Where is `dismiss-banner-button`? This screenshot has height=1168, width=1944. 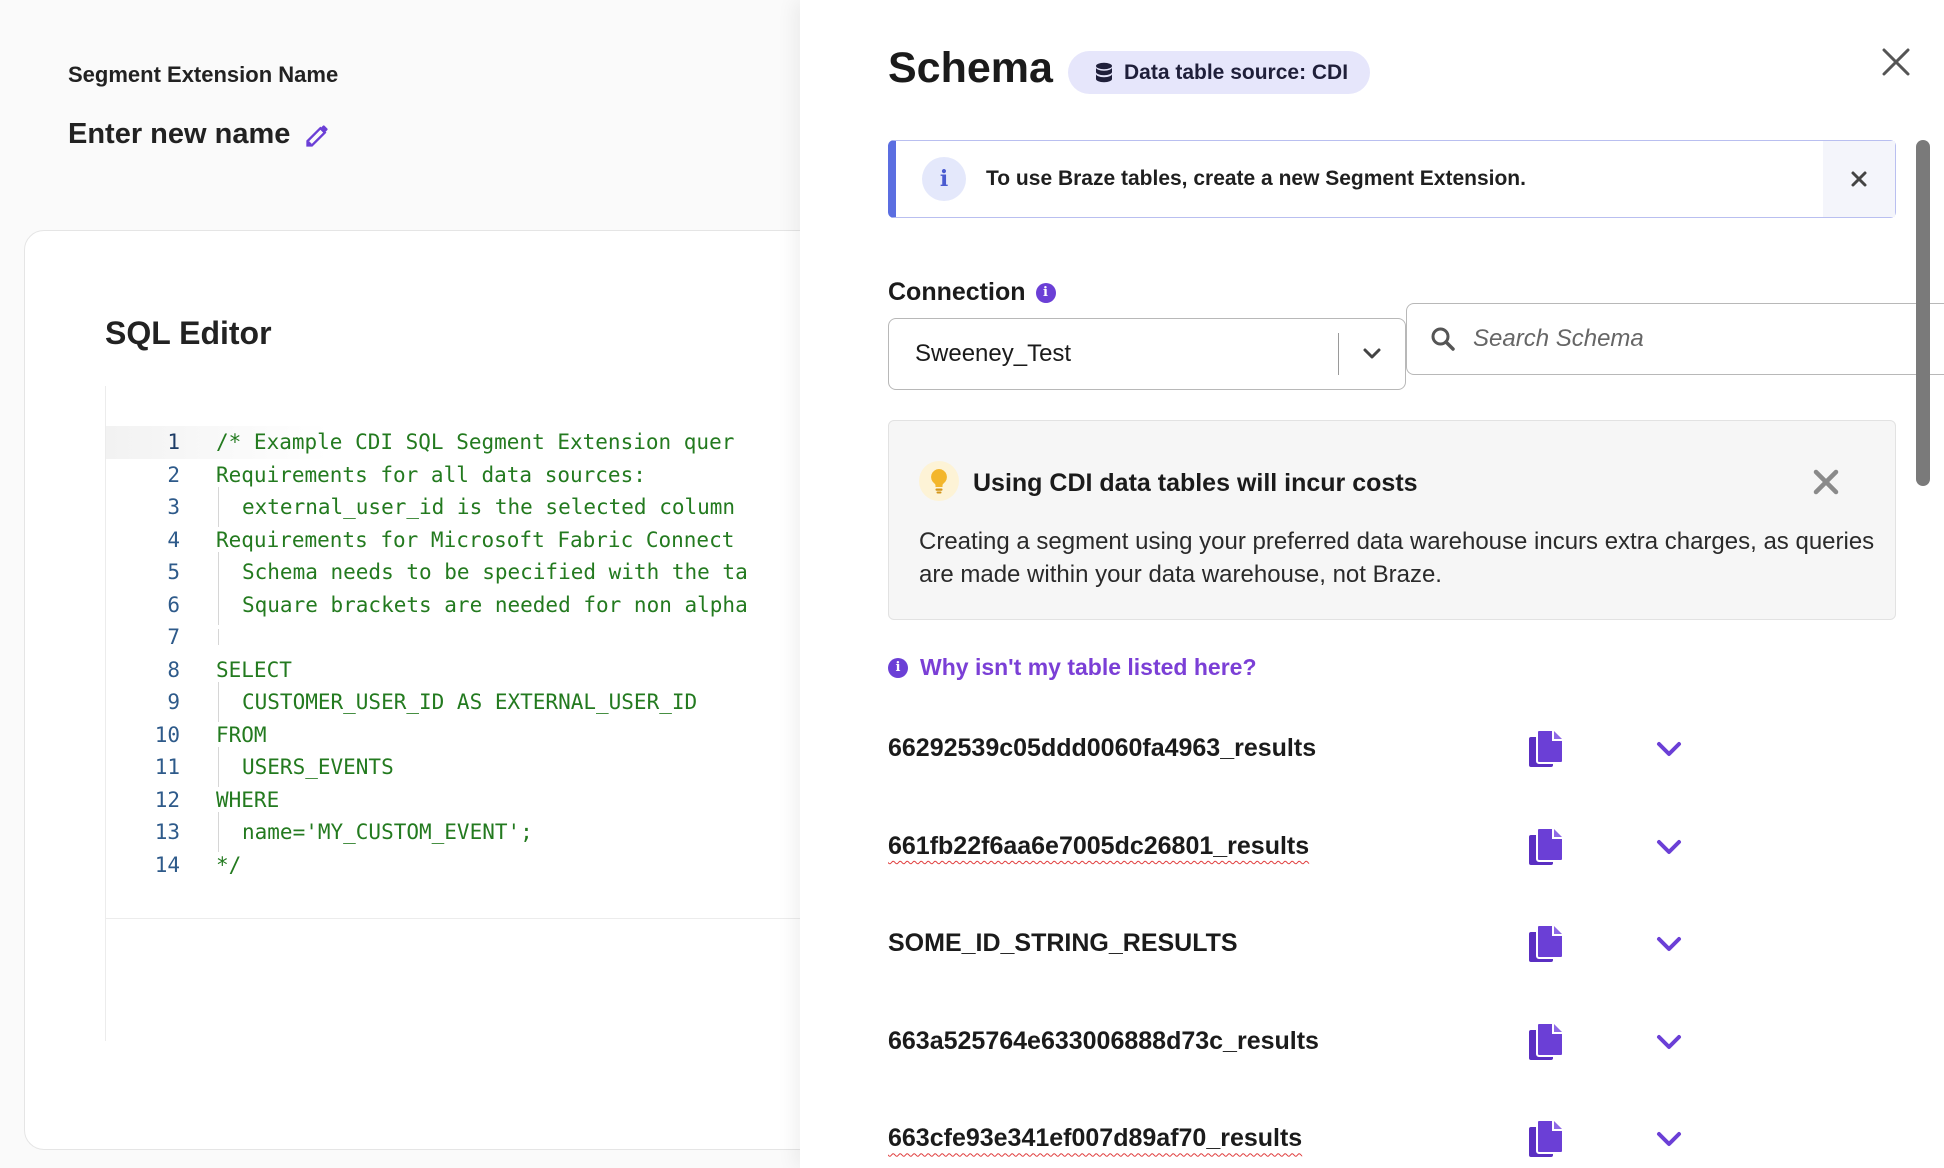
dismiss-banner-button is located at coordinates (1859, 179).